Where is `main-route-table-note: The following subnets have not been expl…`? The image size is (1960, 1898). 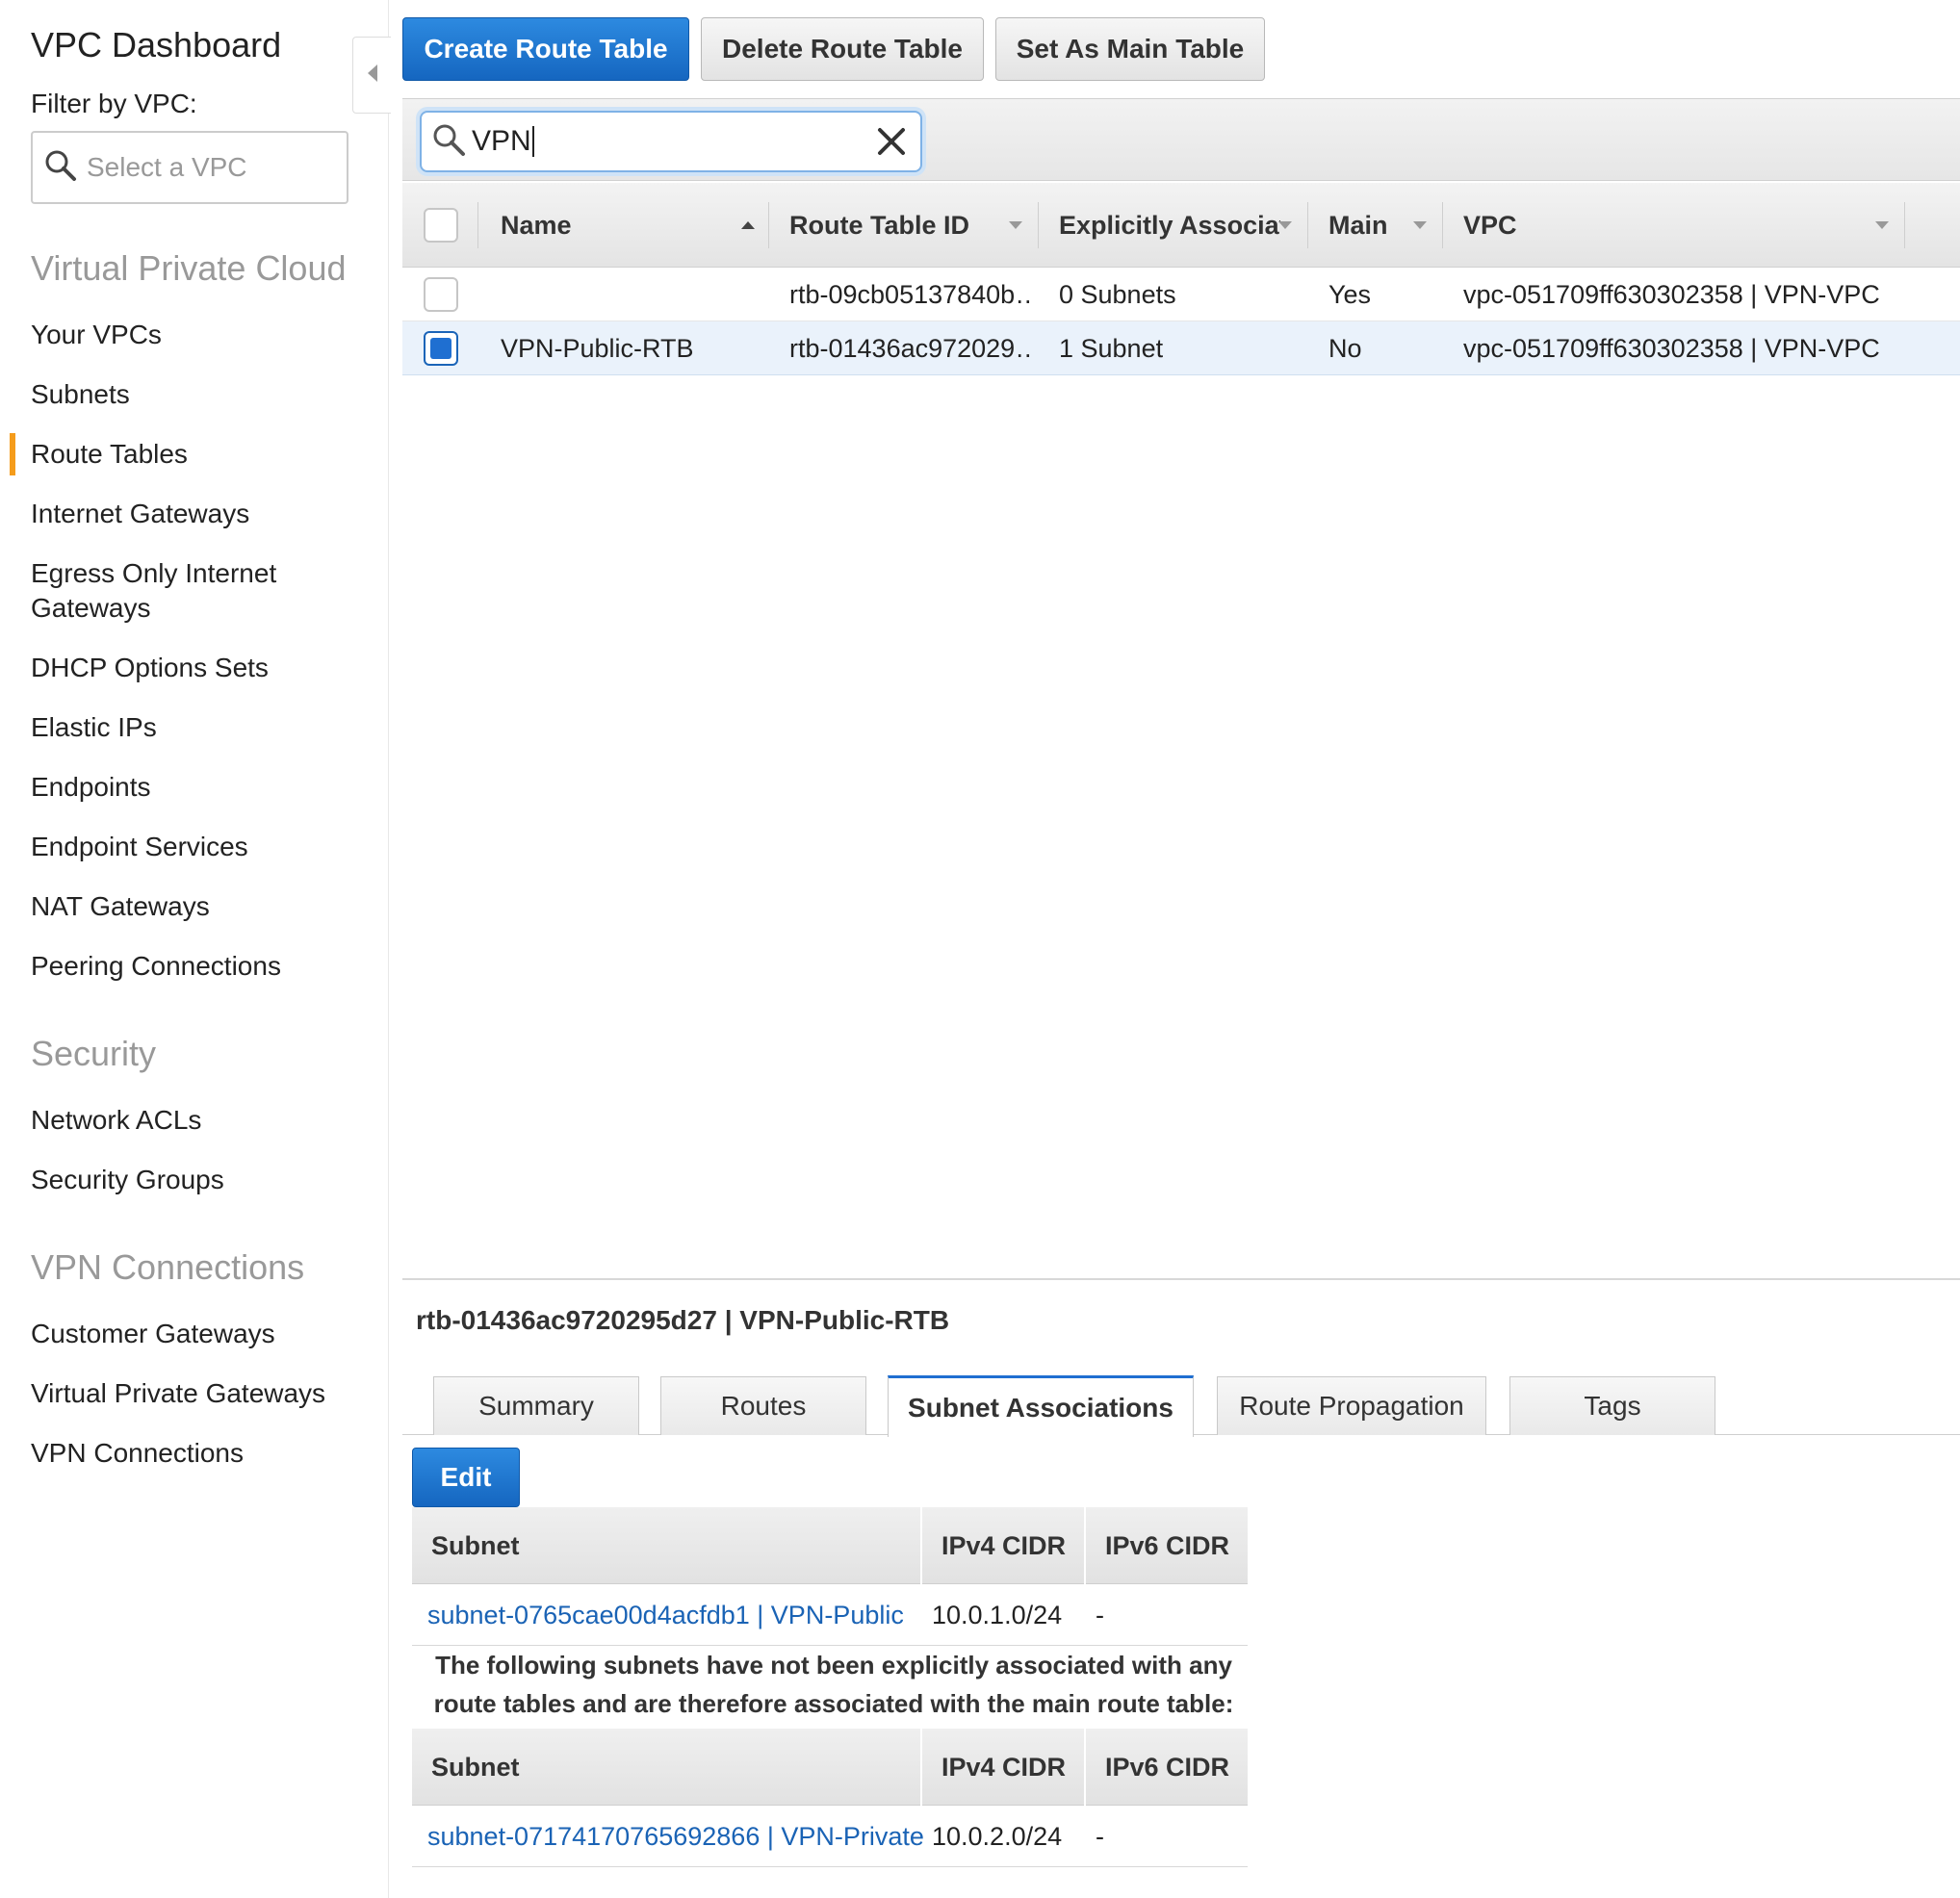 main-route-table-note: The following subnets have not been expl… is located at coordinates (833, 1684).